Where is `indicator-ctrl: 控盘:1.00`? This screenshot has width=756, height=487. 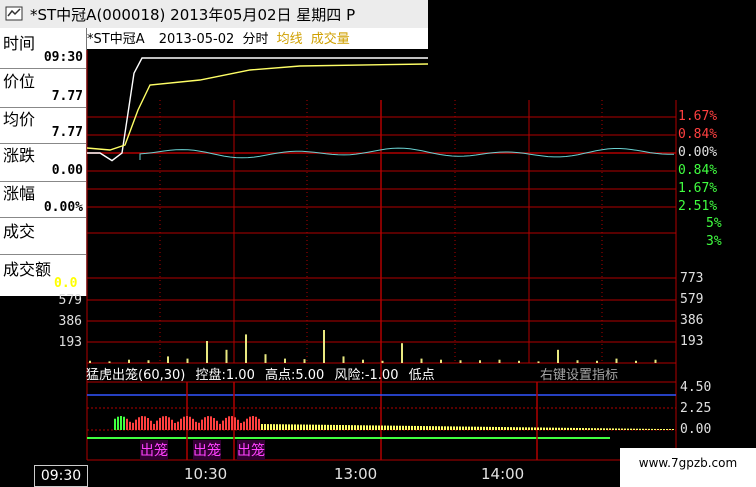
indicator-ctrl: 控盘:1.00 is located at coordinates (225, 375).